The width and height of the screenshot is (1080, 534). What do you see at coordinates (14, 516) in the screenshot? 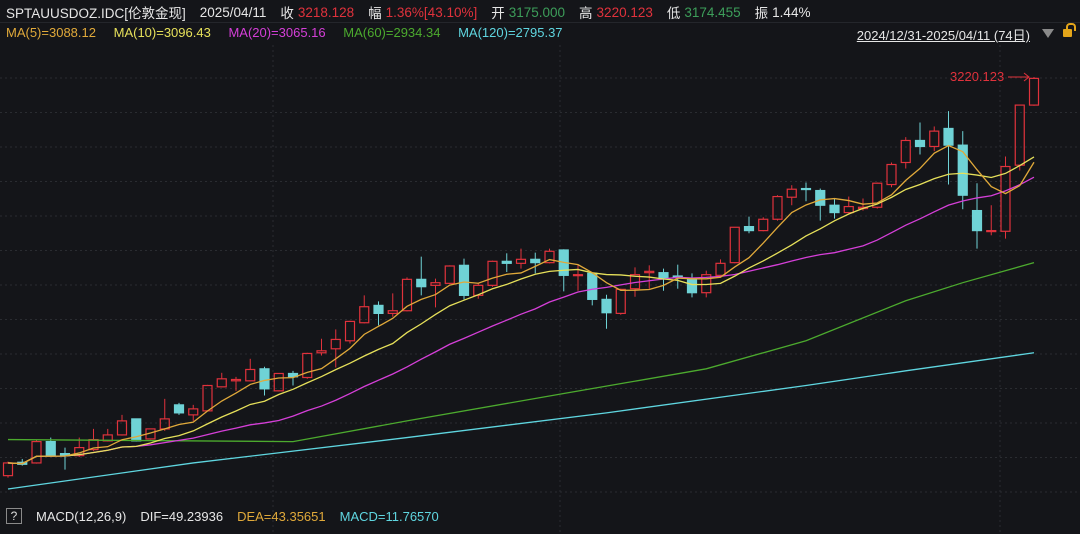
I see `help-icon: ?` at bounding box center [14, 516].